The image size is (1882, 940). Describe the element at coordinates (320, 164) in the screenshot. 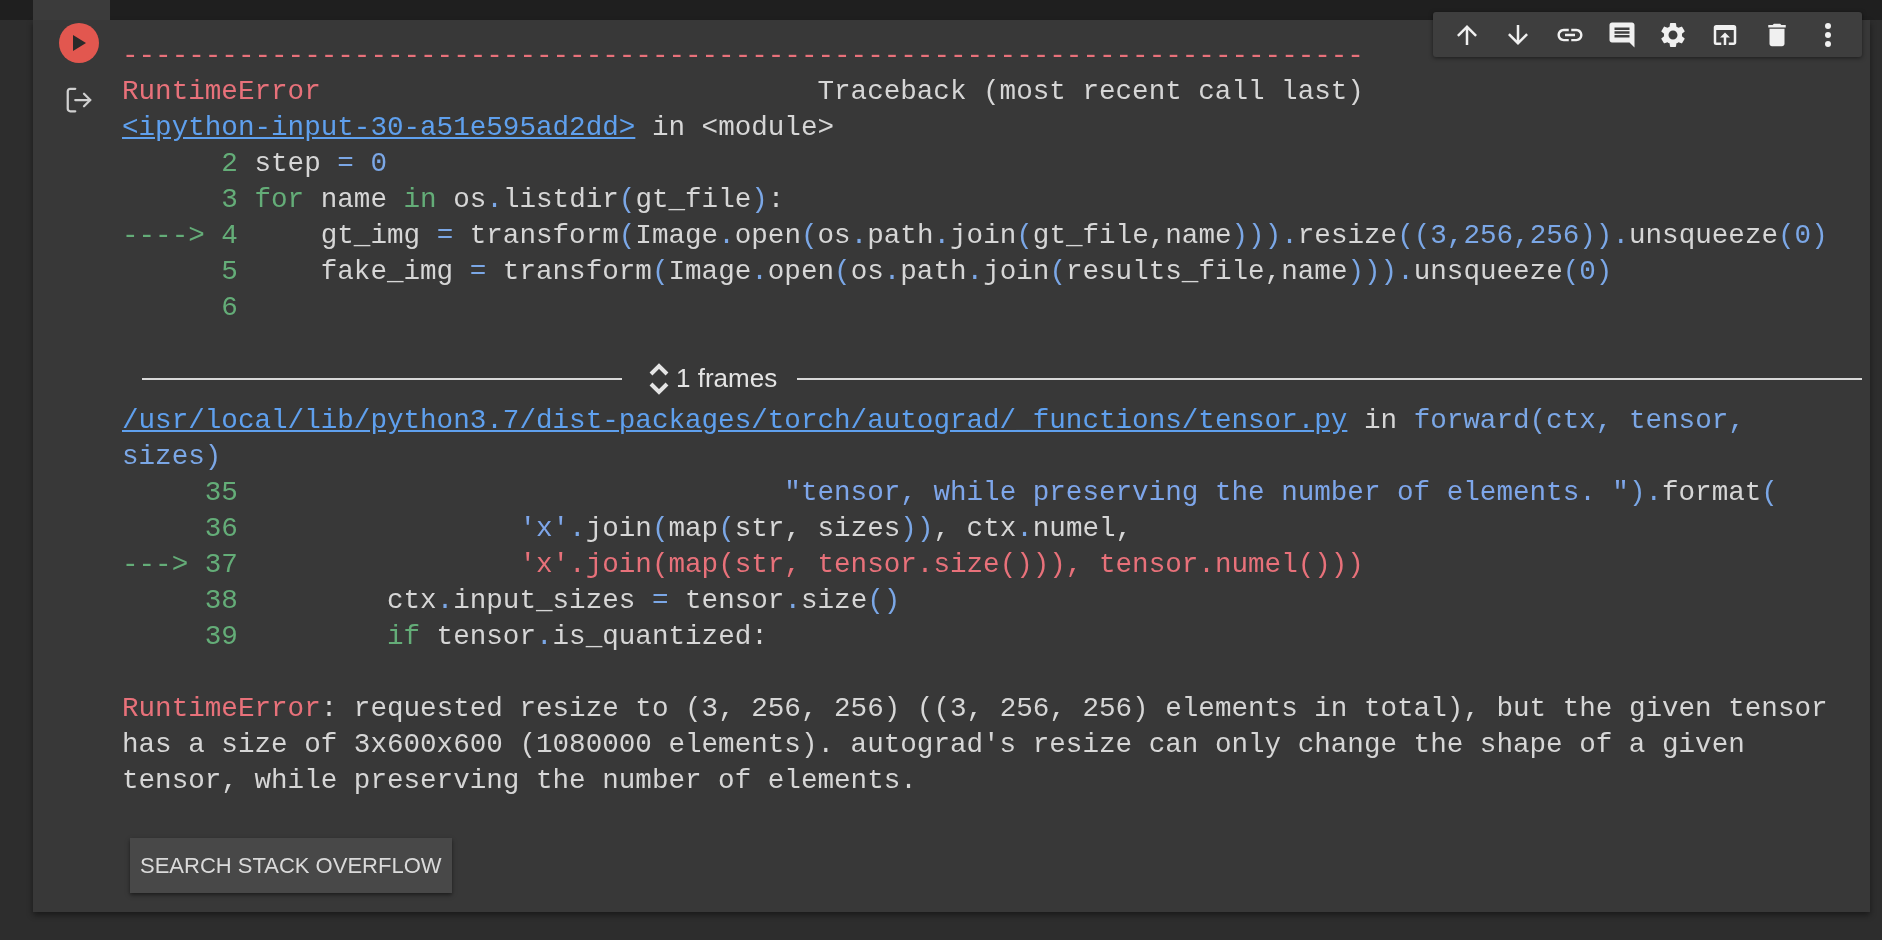

I see `code-line: step = 0` at that location.